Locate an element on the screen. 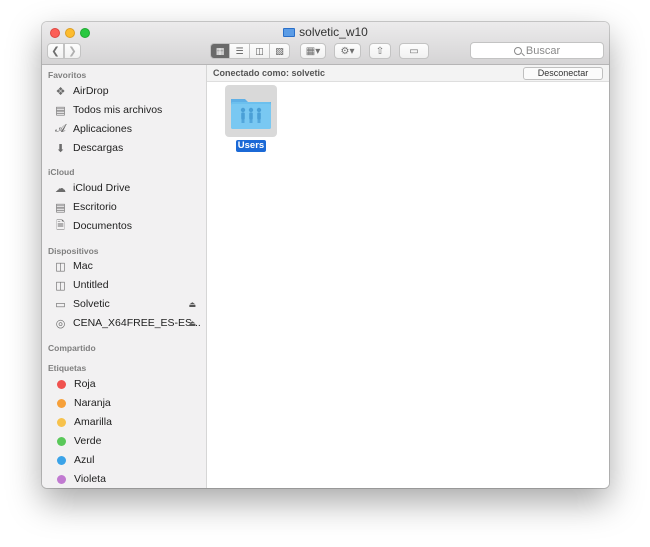 This screenshot has width=650, height=547. sidebar-tag-azul: Azul is located at coordinates (74, 460).